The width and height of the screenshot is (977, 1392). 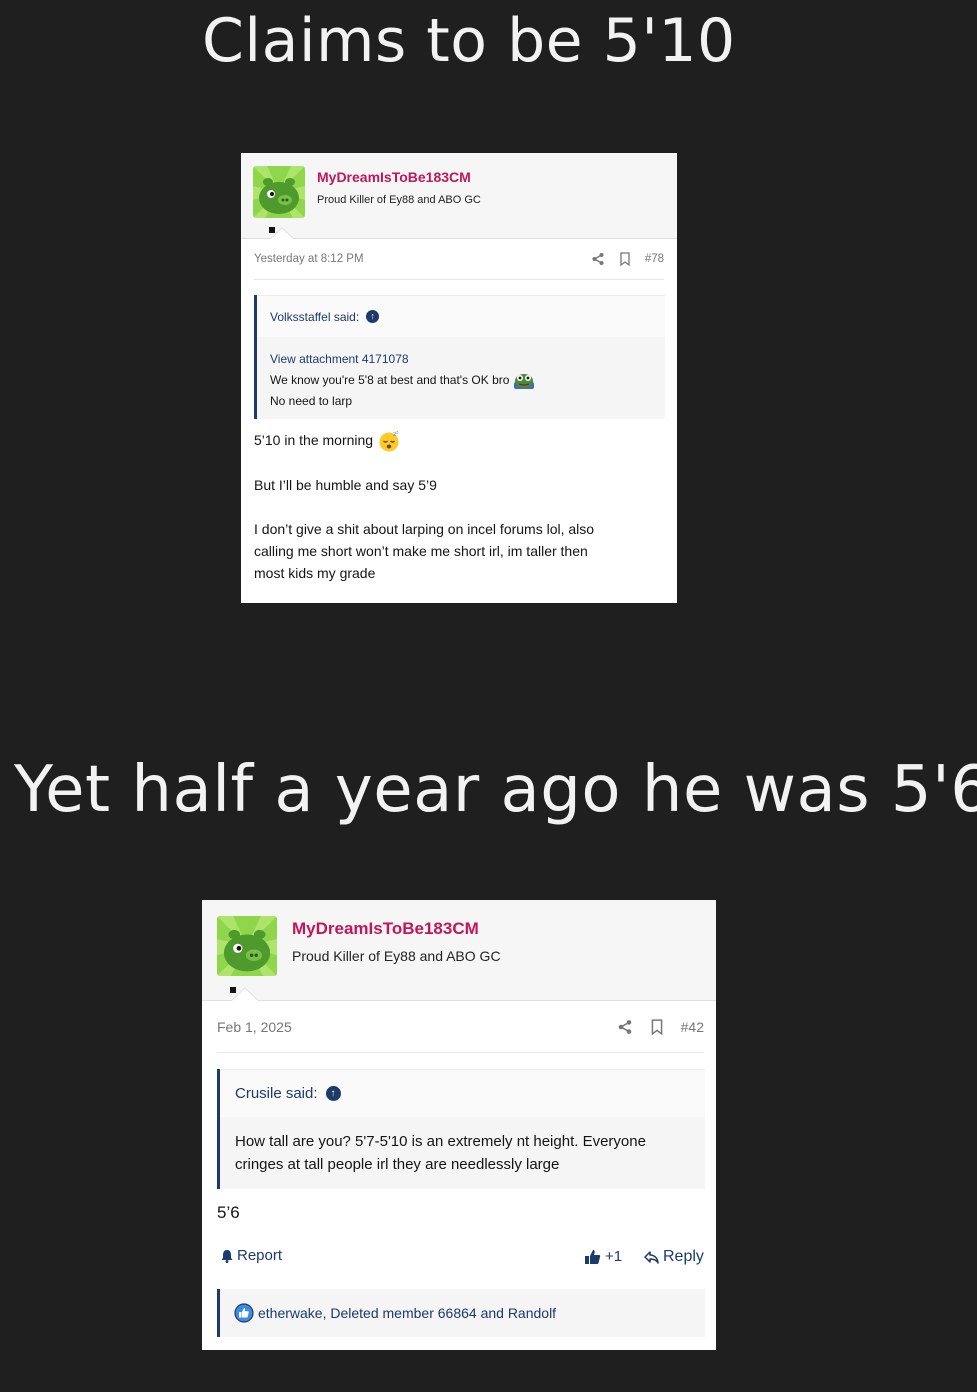 What do you see at coordinates (462, 1093) in the screenshot?
I see `quote-header: Crusile said: ↑` at bounding box center [462, 1093].